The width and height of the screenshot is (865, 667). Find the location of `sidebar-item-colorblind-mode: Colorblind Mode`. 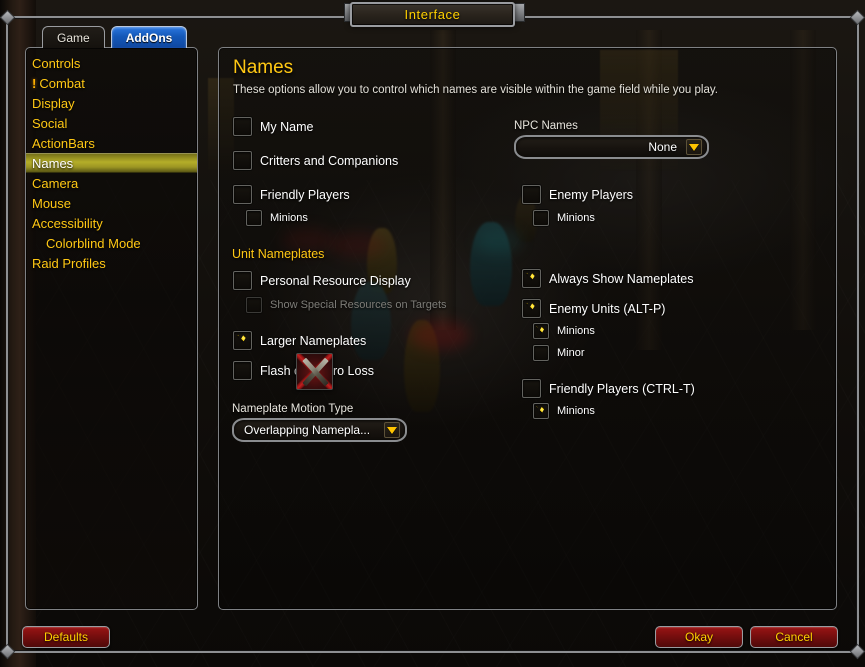

sidebar-item-colorblind-mode: Colorblind Mode is located at coordinates (111, 243).